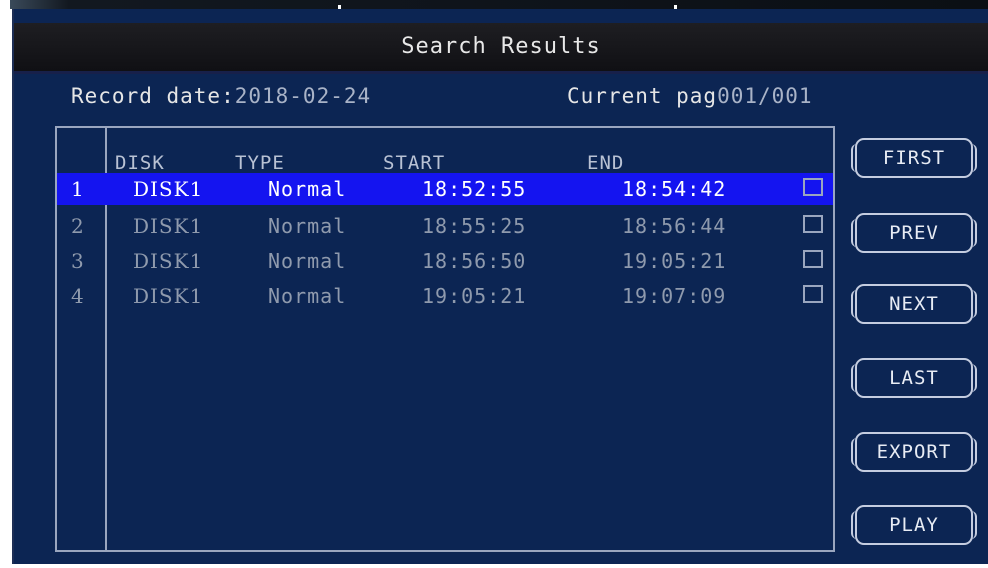 This screenshot has width=988, height=568. I want to click on last-page-button: LAST, so click(914, 378).